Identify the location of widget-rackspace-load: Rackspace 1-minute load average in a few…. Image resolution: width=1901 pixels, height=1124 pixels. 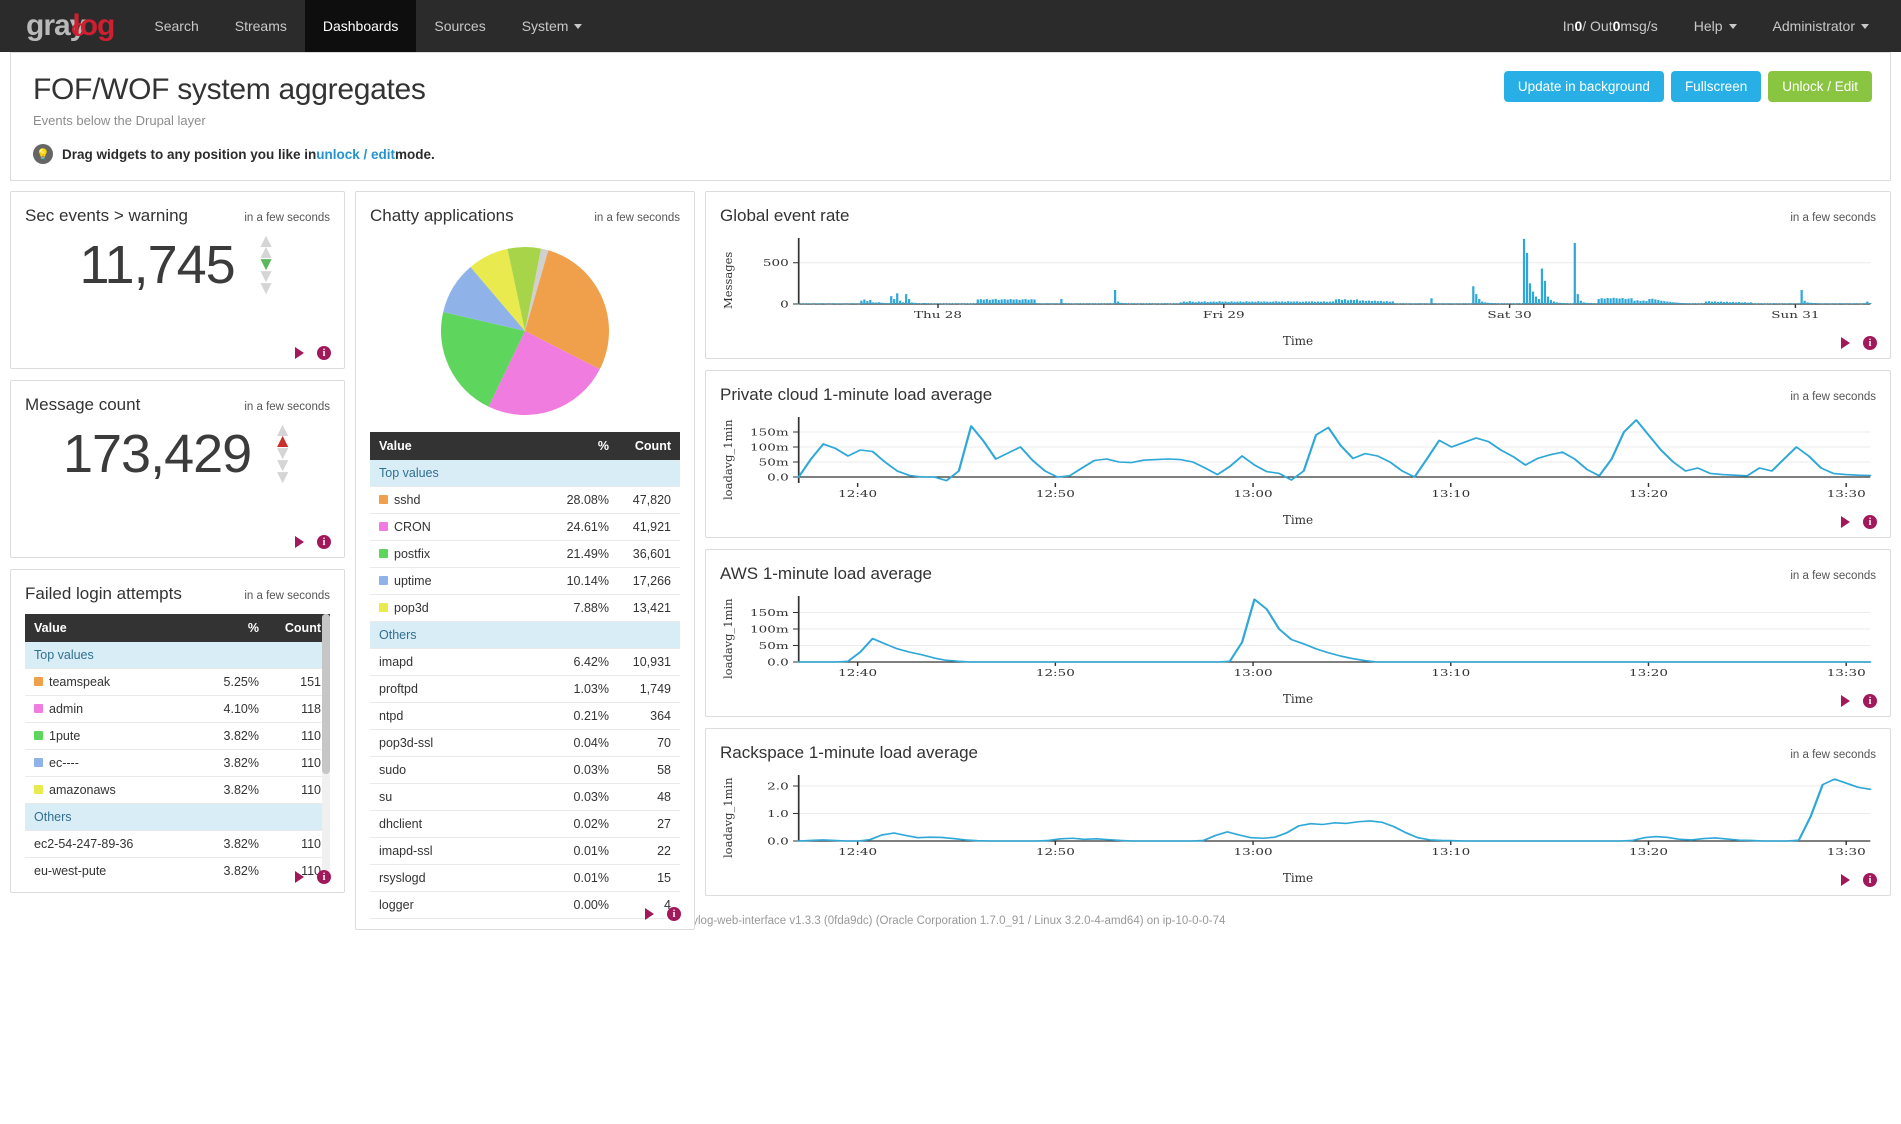
(1298, 812).